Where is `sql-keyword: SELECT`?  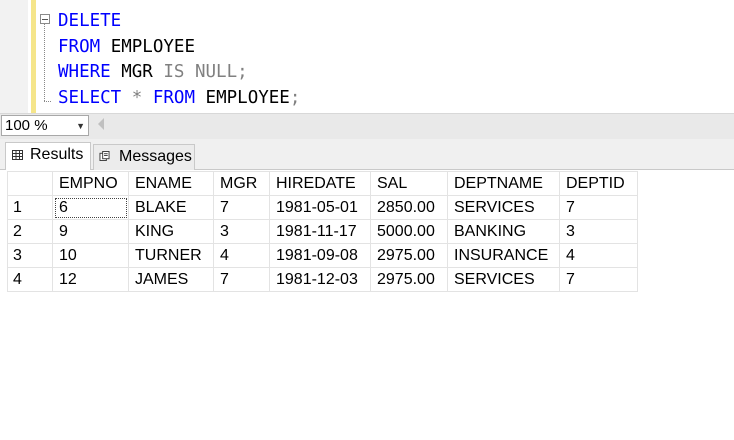
sql-keyword: SELECT is located at coordinates (90, 97).